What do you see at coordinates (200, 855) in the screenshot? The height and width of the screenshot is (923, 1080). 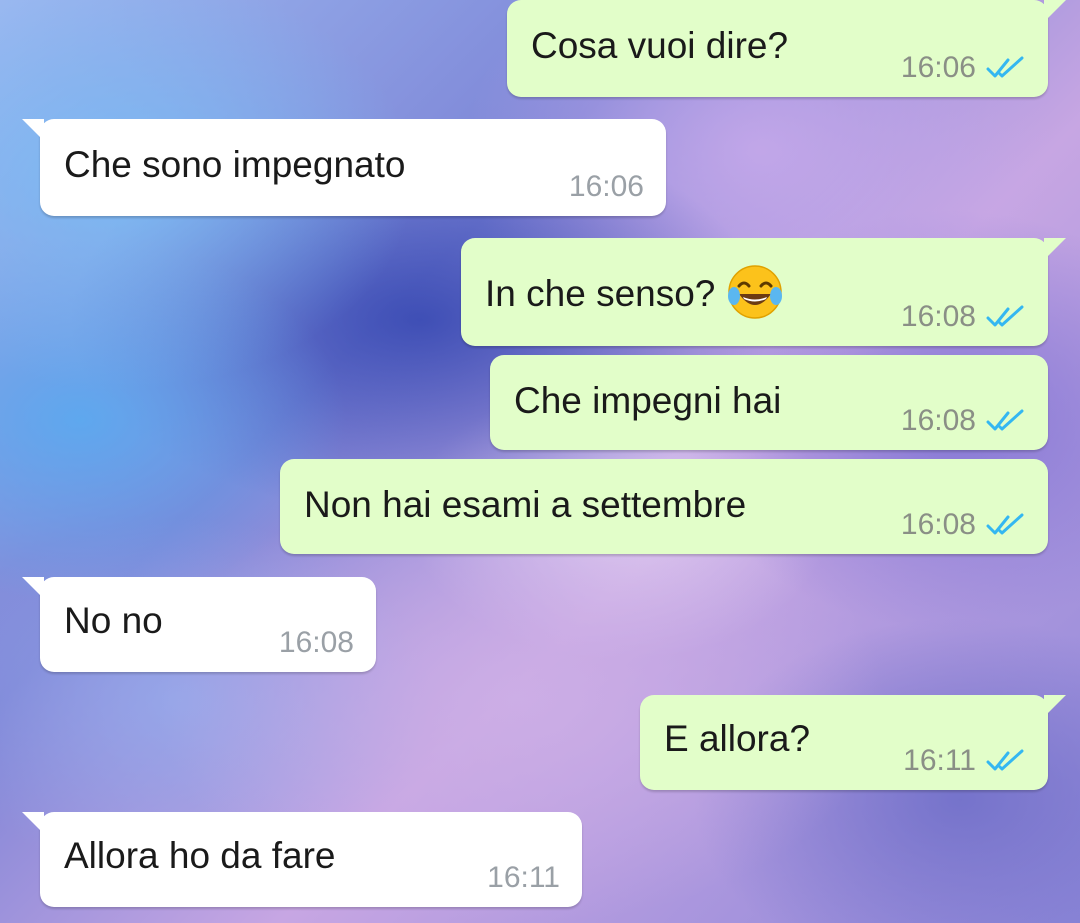 I see `message-text: Allora ho da fare` at bounding box center [200, 855].